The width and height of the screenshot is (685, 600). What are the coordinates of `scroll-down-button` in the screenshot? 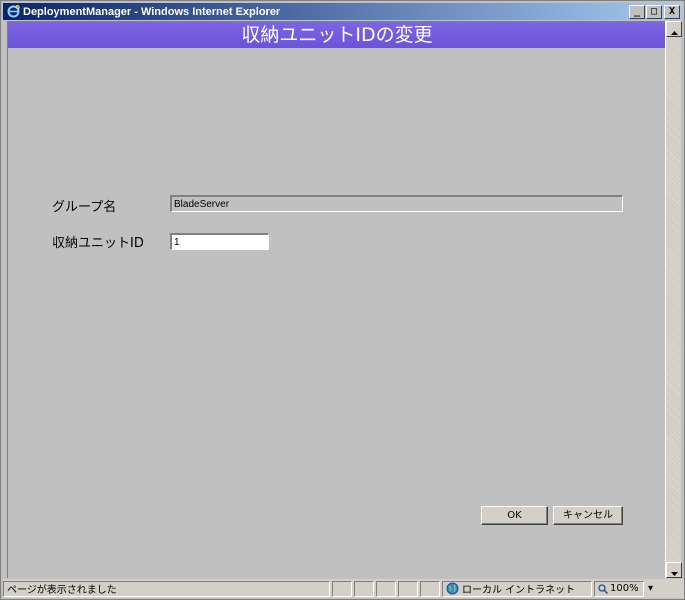 It's located at (674, 570).